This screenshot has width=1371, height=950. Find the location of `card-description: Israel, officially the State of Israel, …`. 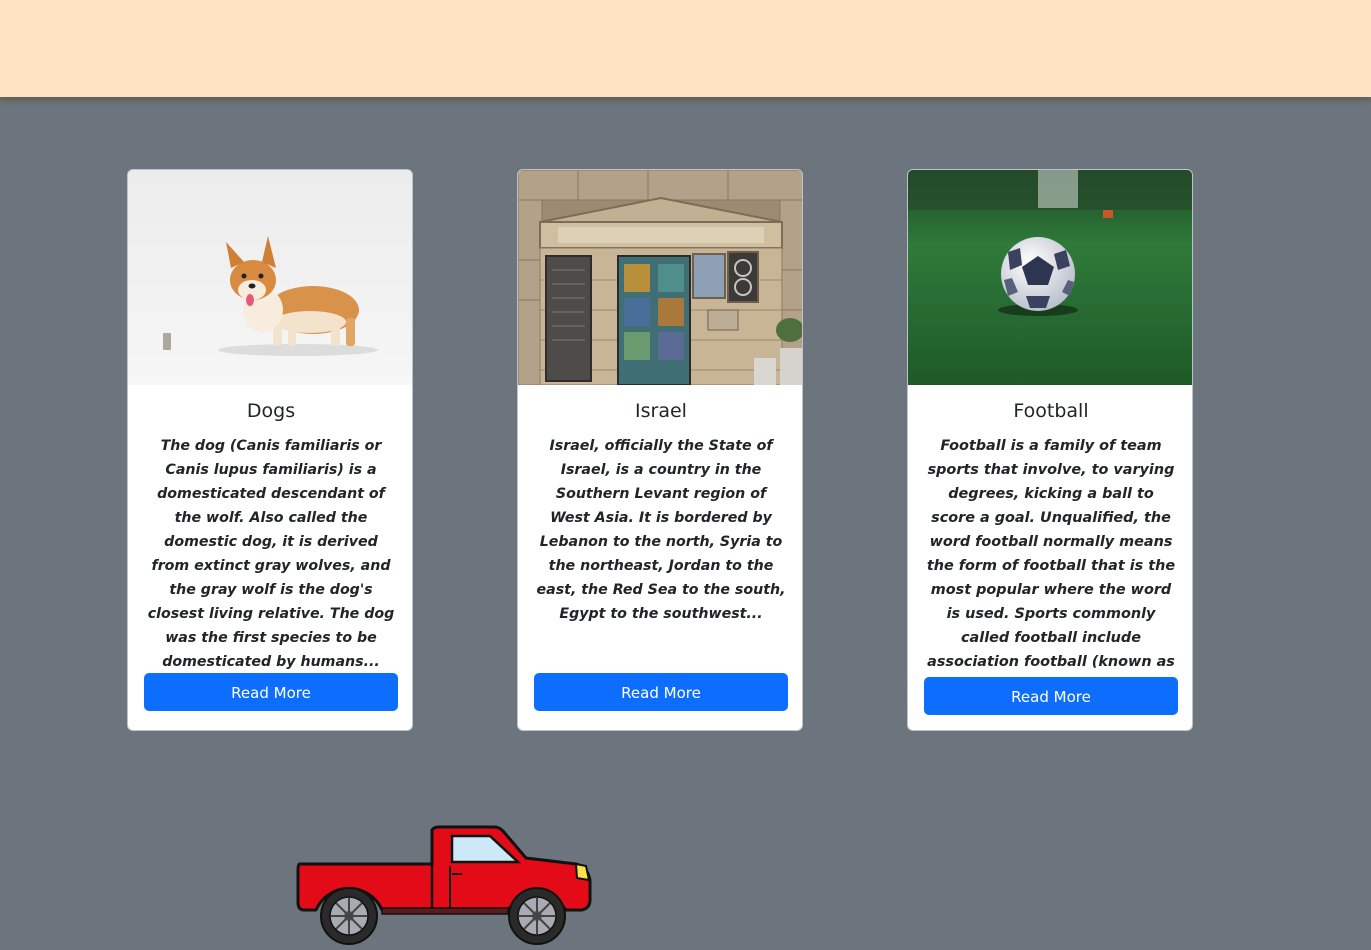

card-description: Israel, officially the State of Israel, … is located at coordinates (661, 530).